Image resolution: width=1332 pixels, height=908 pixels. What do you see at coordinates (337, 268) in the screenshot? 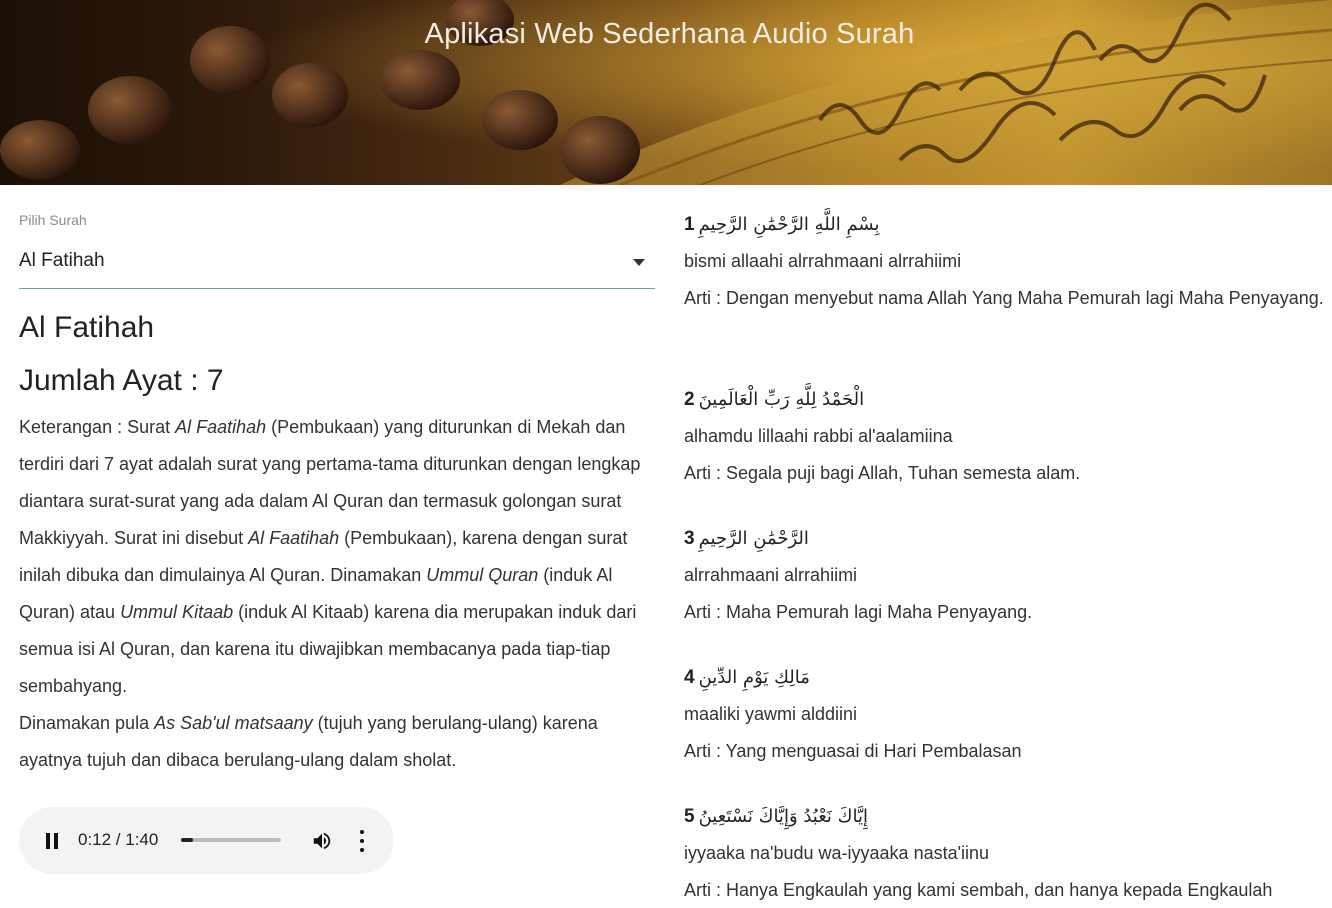
I see `surah-select: Al Fatihah` at bounding box center [337, 268].